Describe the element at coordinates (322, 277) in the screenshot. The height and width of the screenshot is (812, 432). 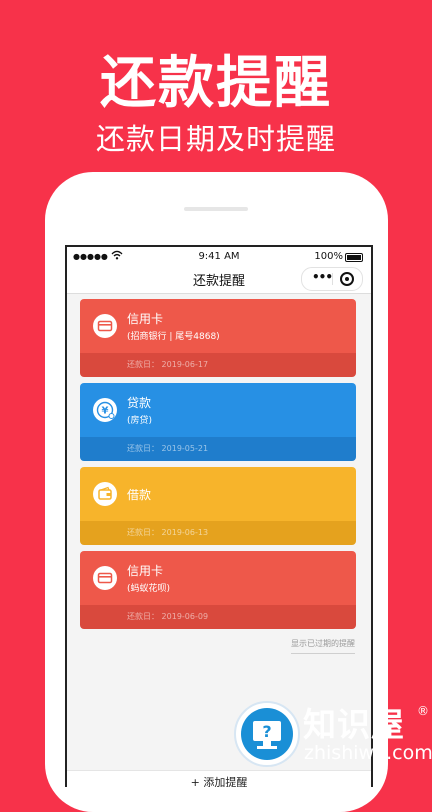
I see `more-icon: •••` at that location.